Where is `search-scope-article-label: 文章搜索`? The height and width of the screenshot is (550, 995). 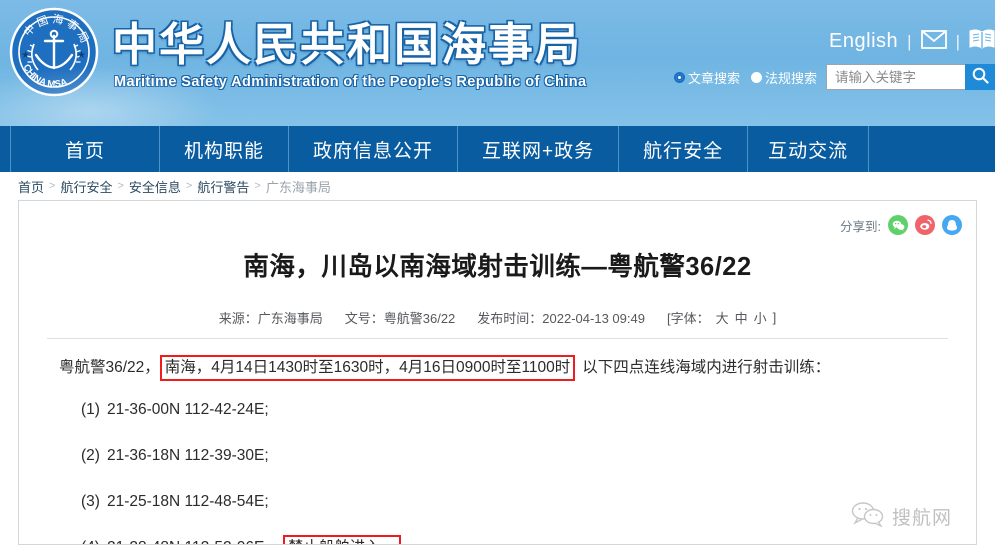 search-scope-article-label: 文章搜索 is located at coordinates (713, 78).